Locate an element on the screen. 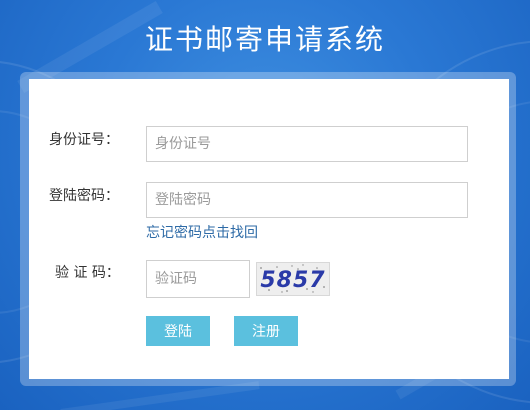 This screenshot has width=530, height=410. id-number-label: 身份证号： is located at coordinates (84, 140).